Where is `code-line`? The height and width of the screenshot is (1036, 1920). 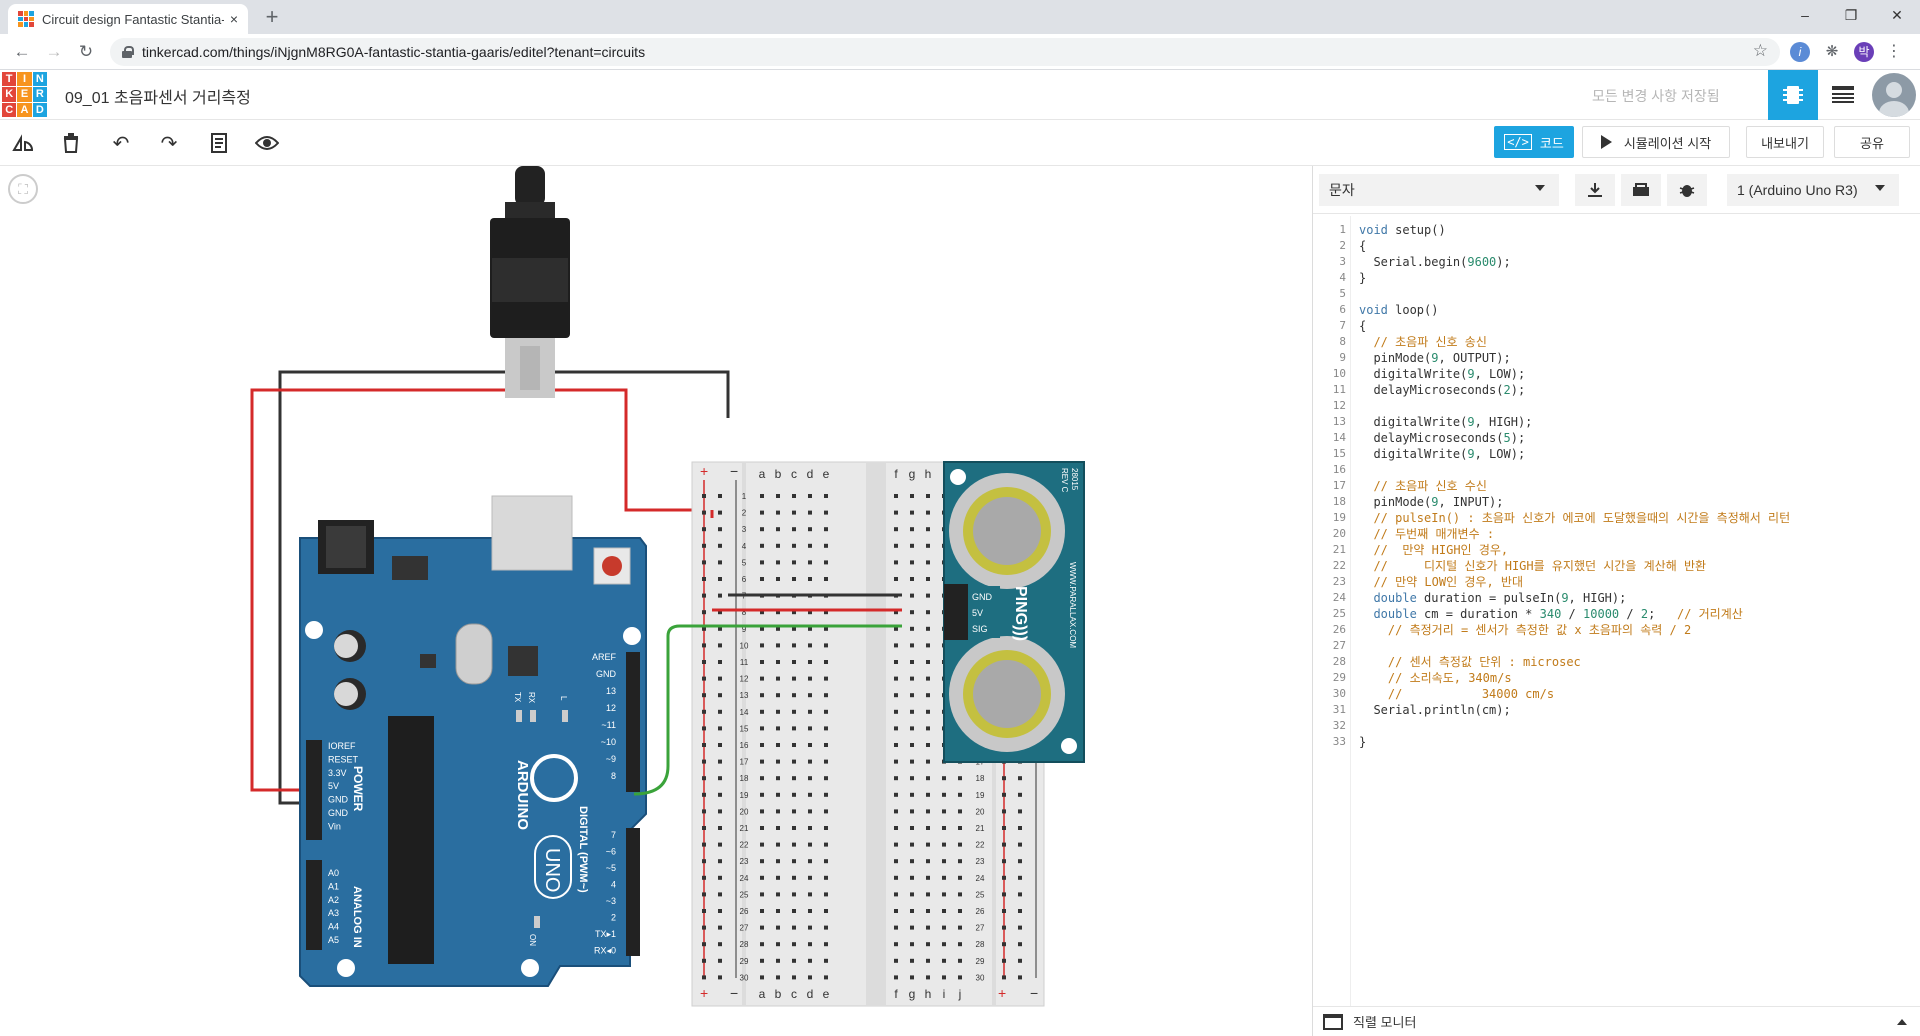
code-line is located at coordinates (1639, 294).